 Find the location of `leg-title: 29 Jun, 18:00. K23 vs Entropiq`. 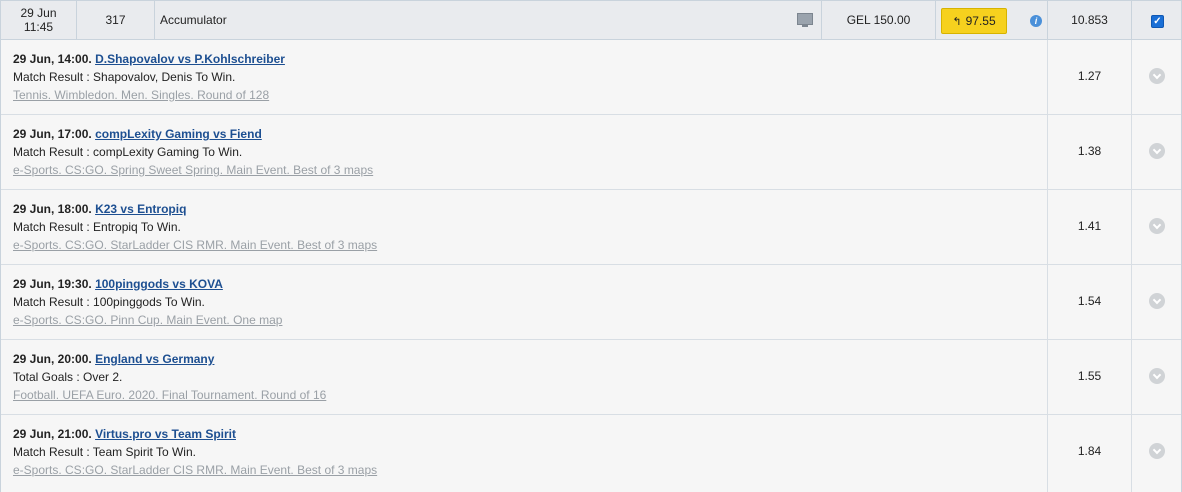

leg-title: 29 Jun, 18:00. K23 vs Entropiq is located at coordinates (99, 209).